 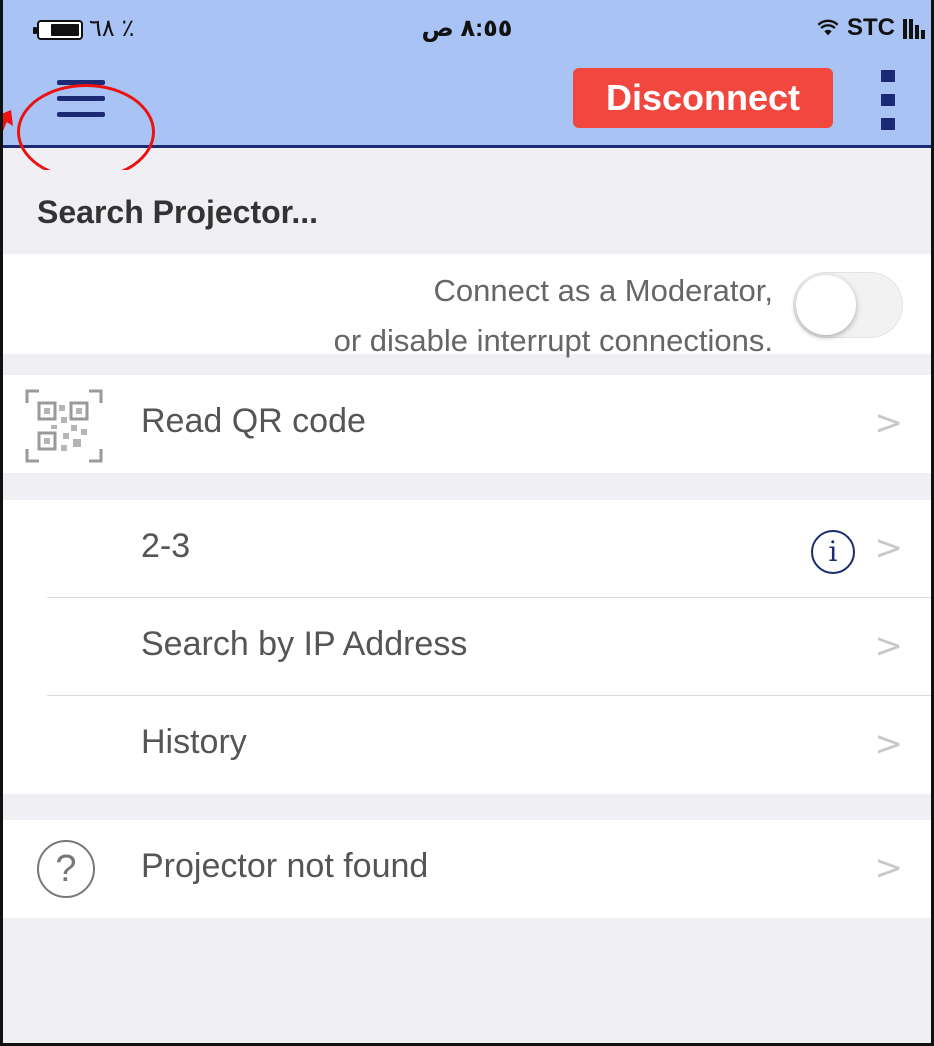 I want to click on wifi-icon, so click(x=828, y=27).